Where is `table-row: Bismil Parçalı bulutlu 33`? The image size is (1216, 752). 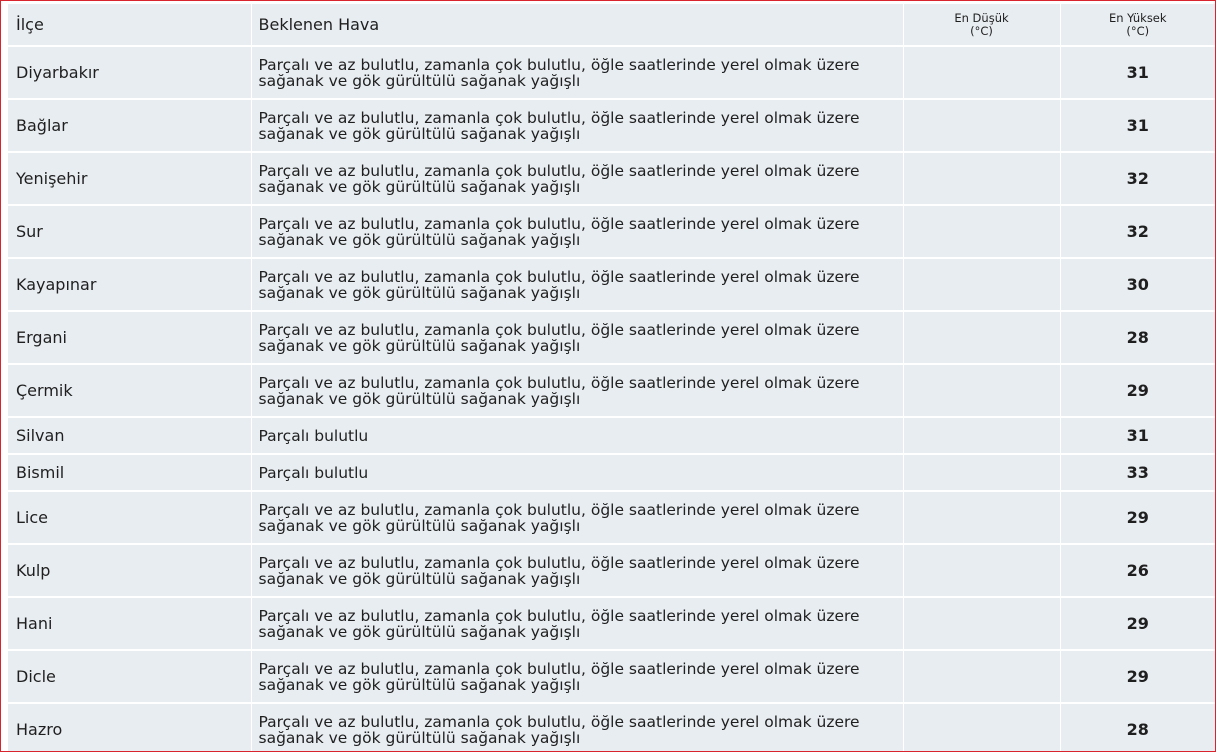
table-row: Bismil Parçalı bulutlu 33 is located at coordinates (611, 473).